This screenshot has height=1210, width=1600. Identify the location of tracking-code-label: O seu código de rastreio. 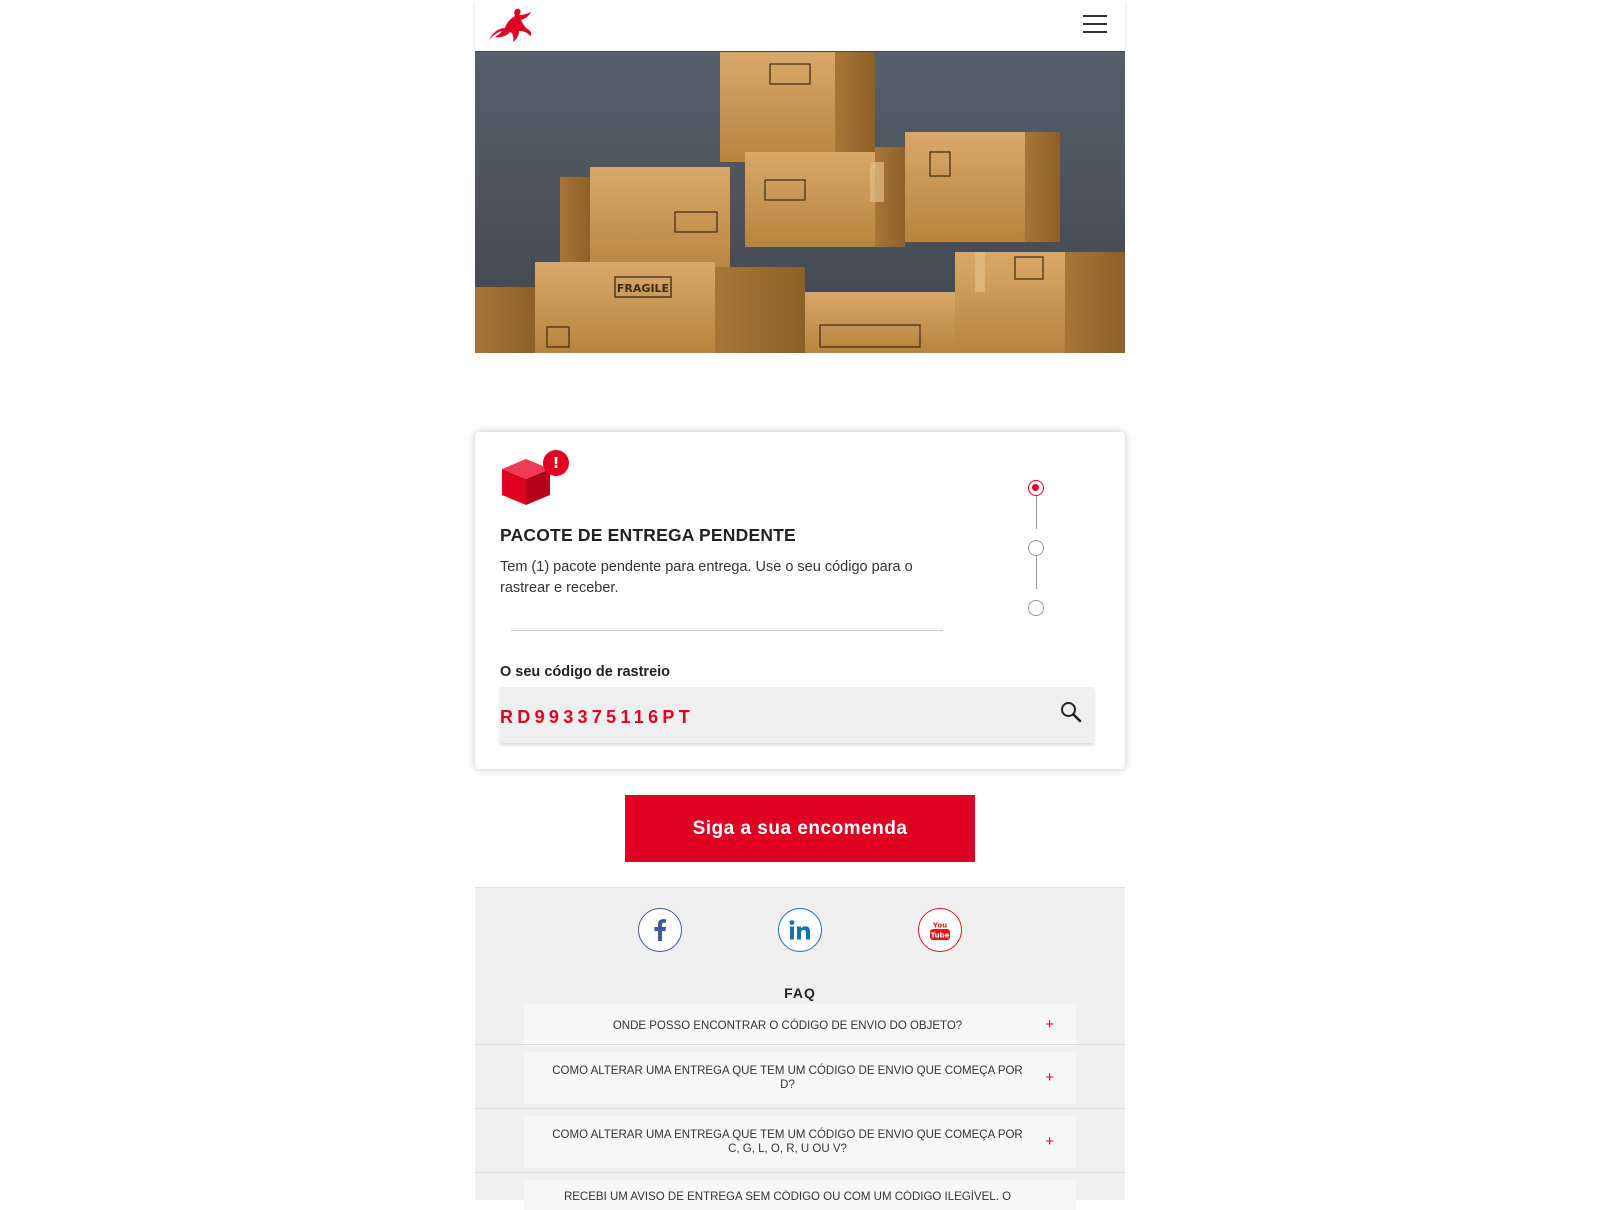
(585, 672).